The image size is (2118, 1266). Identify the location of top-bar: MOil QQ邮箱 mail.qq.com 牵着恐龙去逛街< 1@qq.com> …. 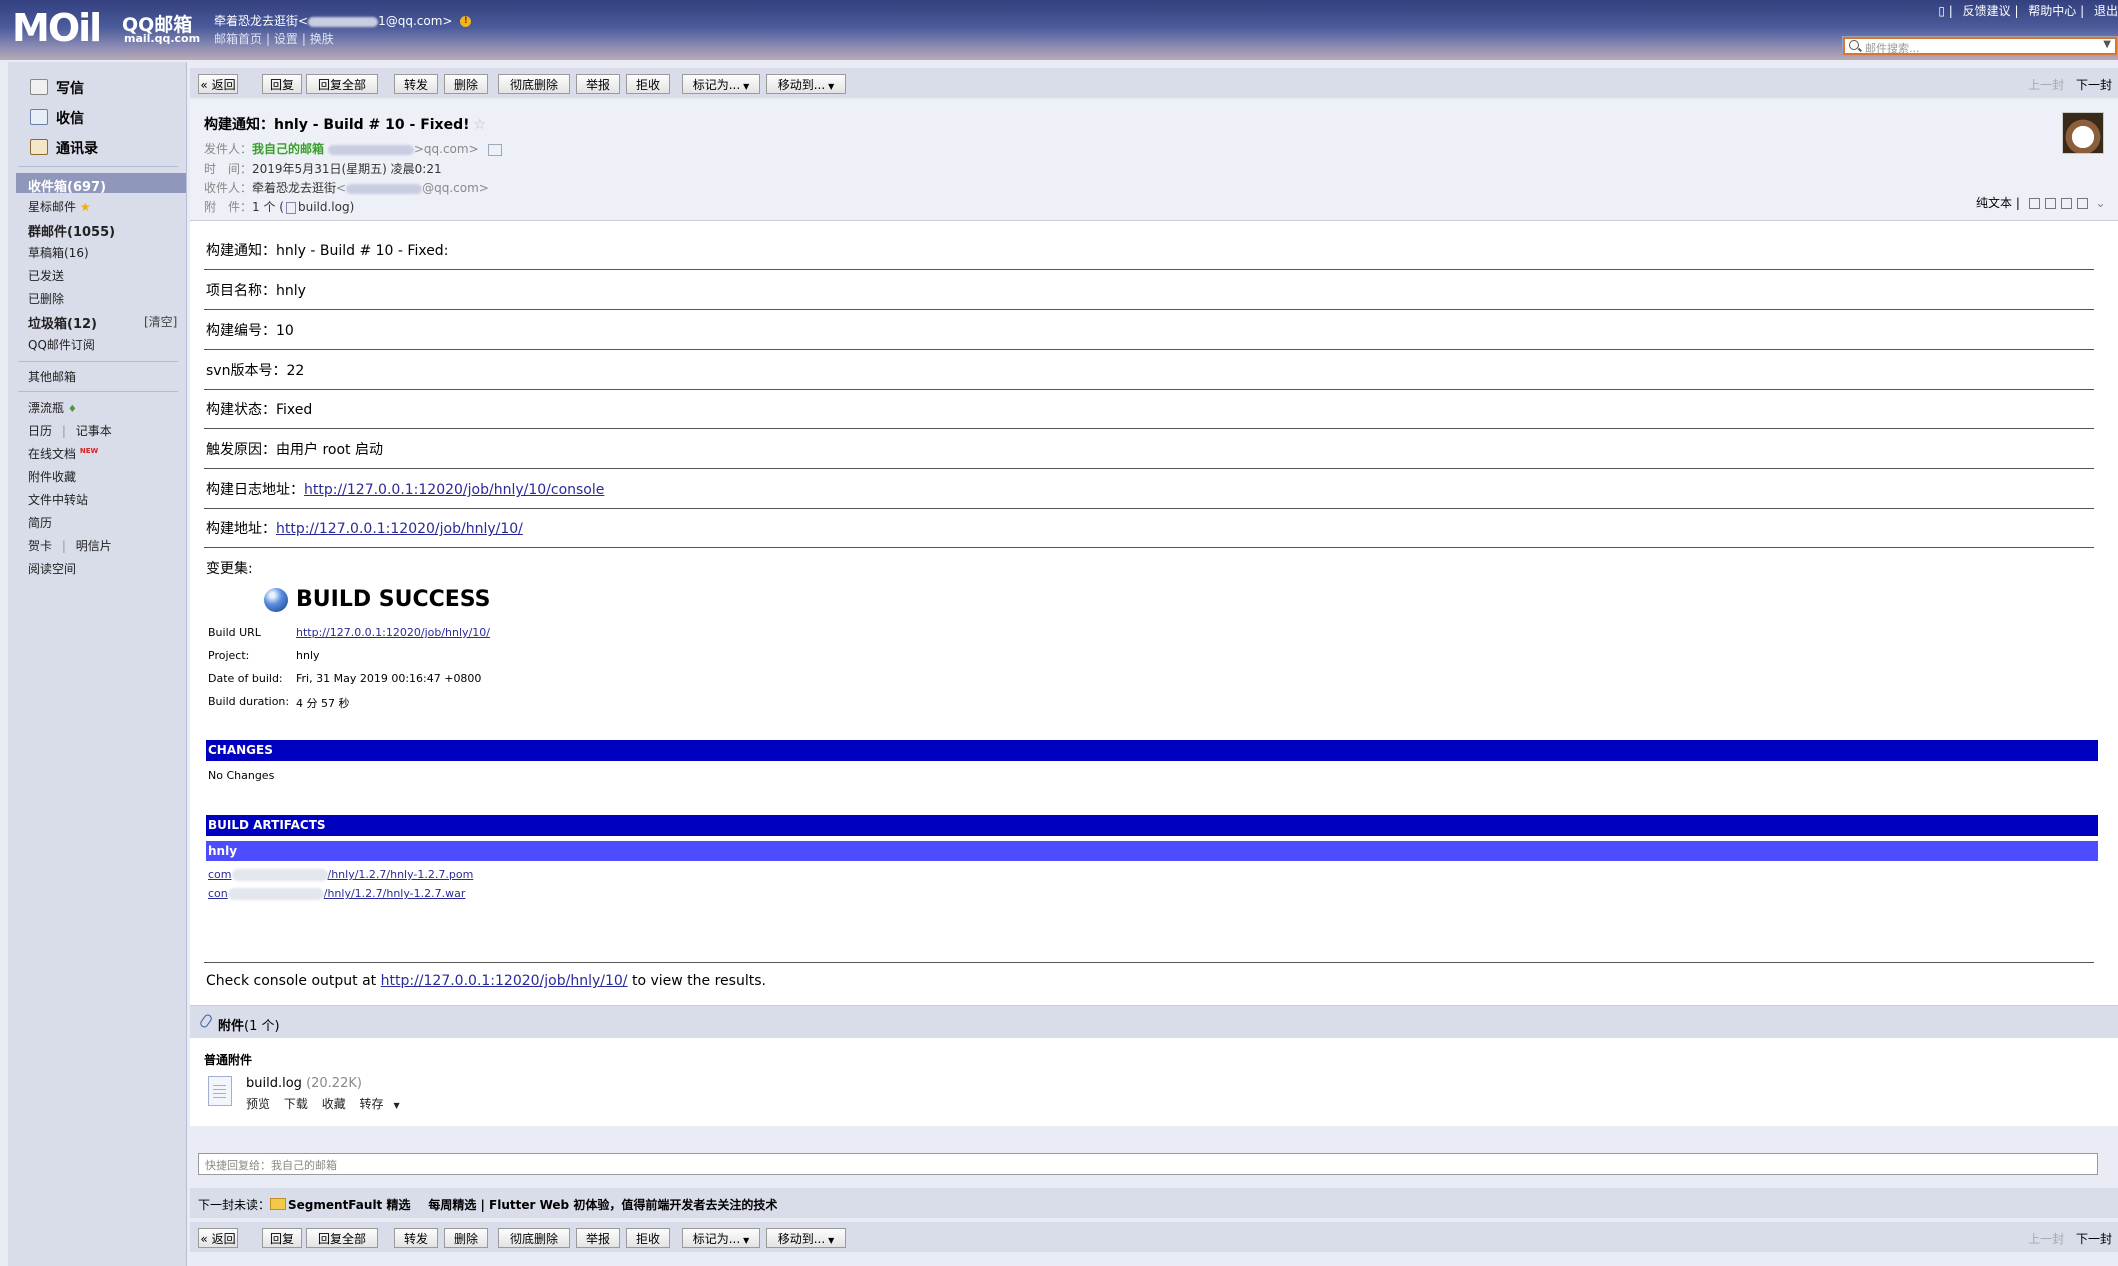
(1059, 30).